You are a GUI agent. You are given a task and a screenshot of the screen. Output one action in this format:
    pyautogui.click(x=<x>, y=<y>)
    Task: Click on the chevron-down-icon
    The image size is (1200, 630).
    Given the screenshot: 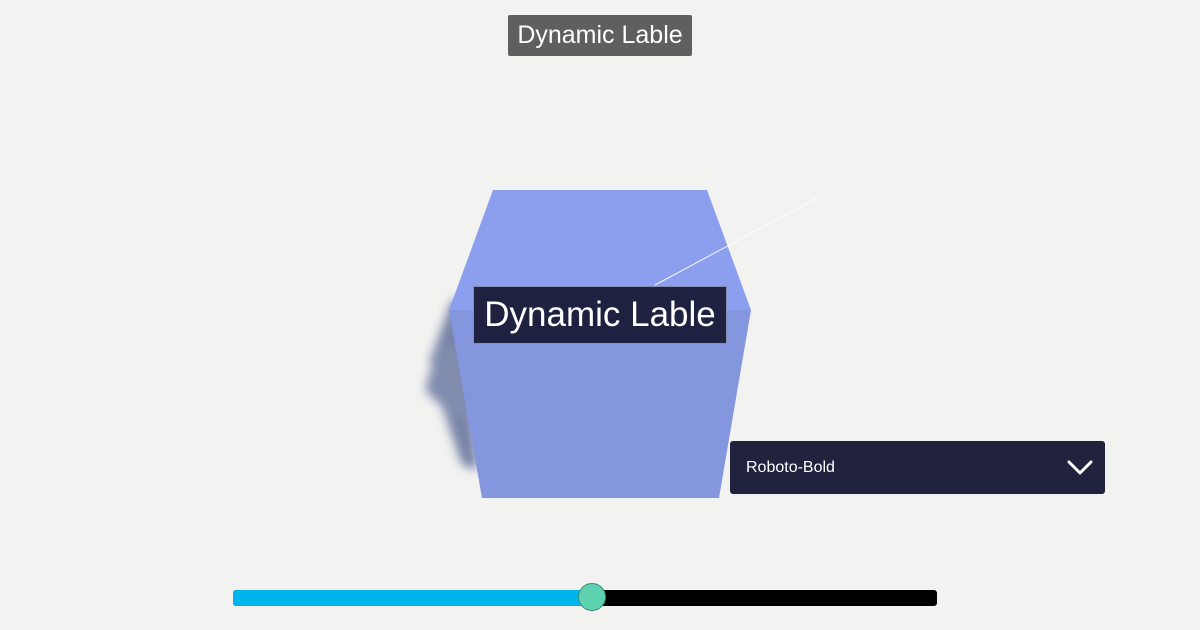 What is the action you would take?
    pyautogui.click(x=1080, y=467)
    